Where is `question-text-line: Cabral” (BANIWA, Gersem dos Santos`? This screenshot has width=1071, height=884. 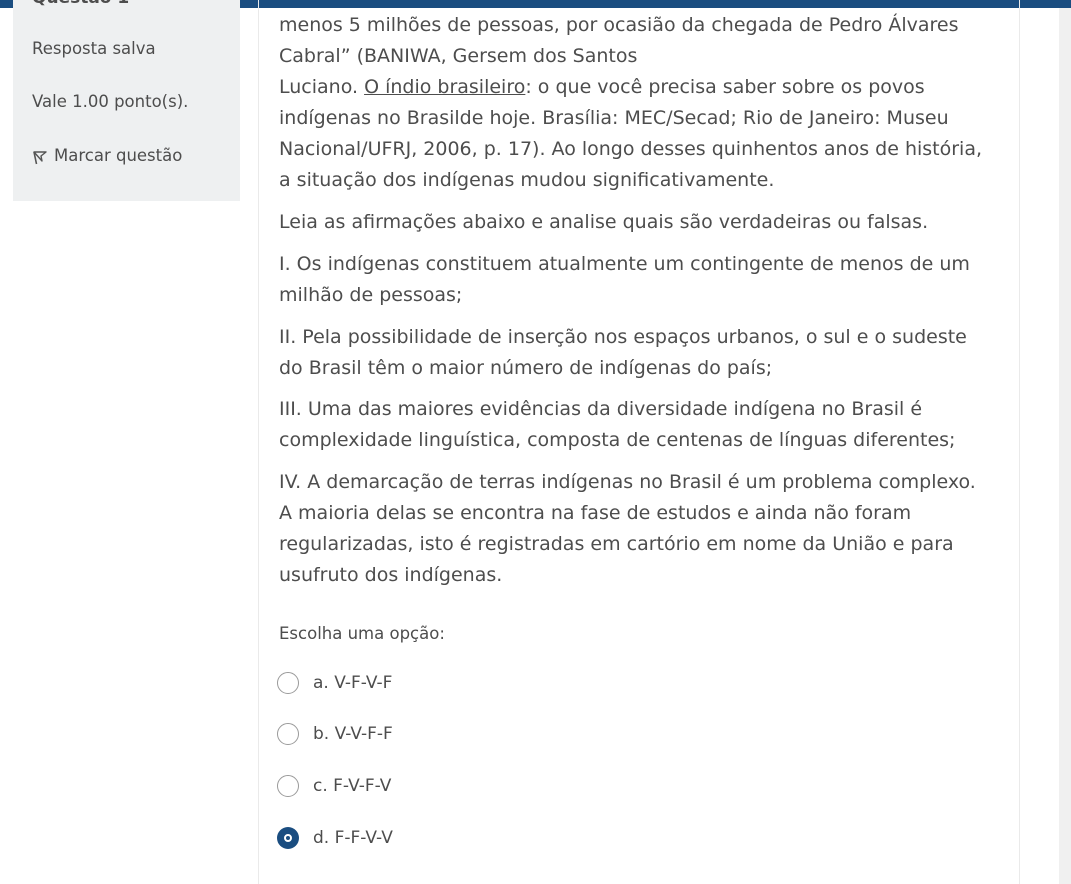
question-text-line: Cabral” (BANIWA, Gersem dos Santos is located at coordinates (458, 56).